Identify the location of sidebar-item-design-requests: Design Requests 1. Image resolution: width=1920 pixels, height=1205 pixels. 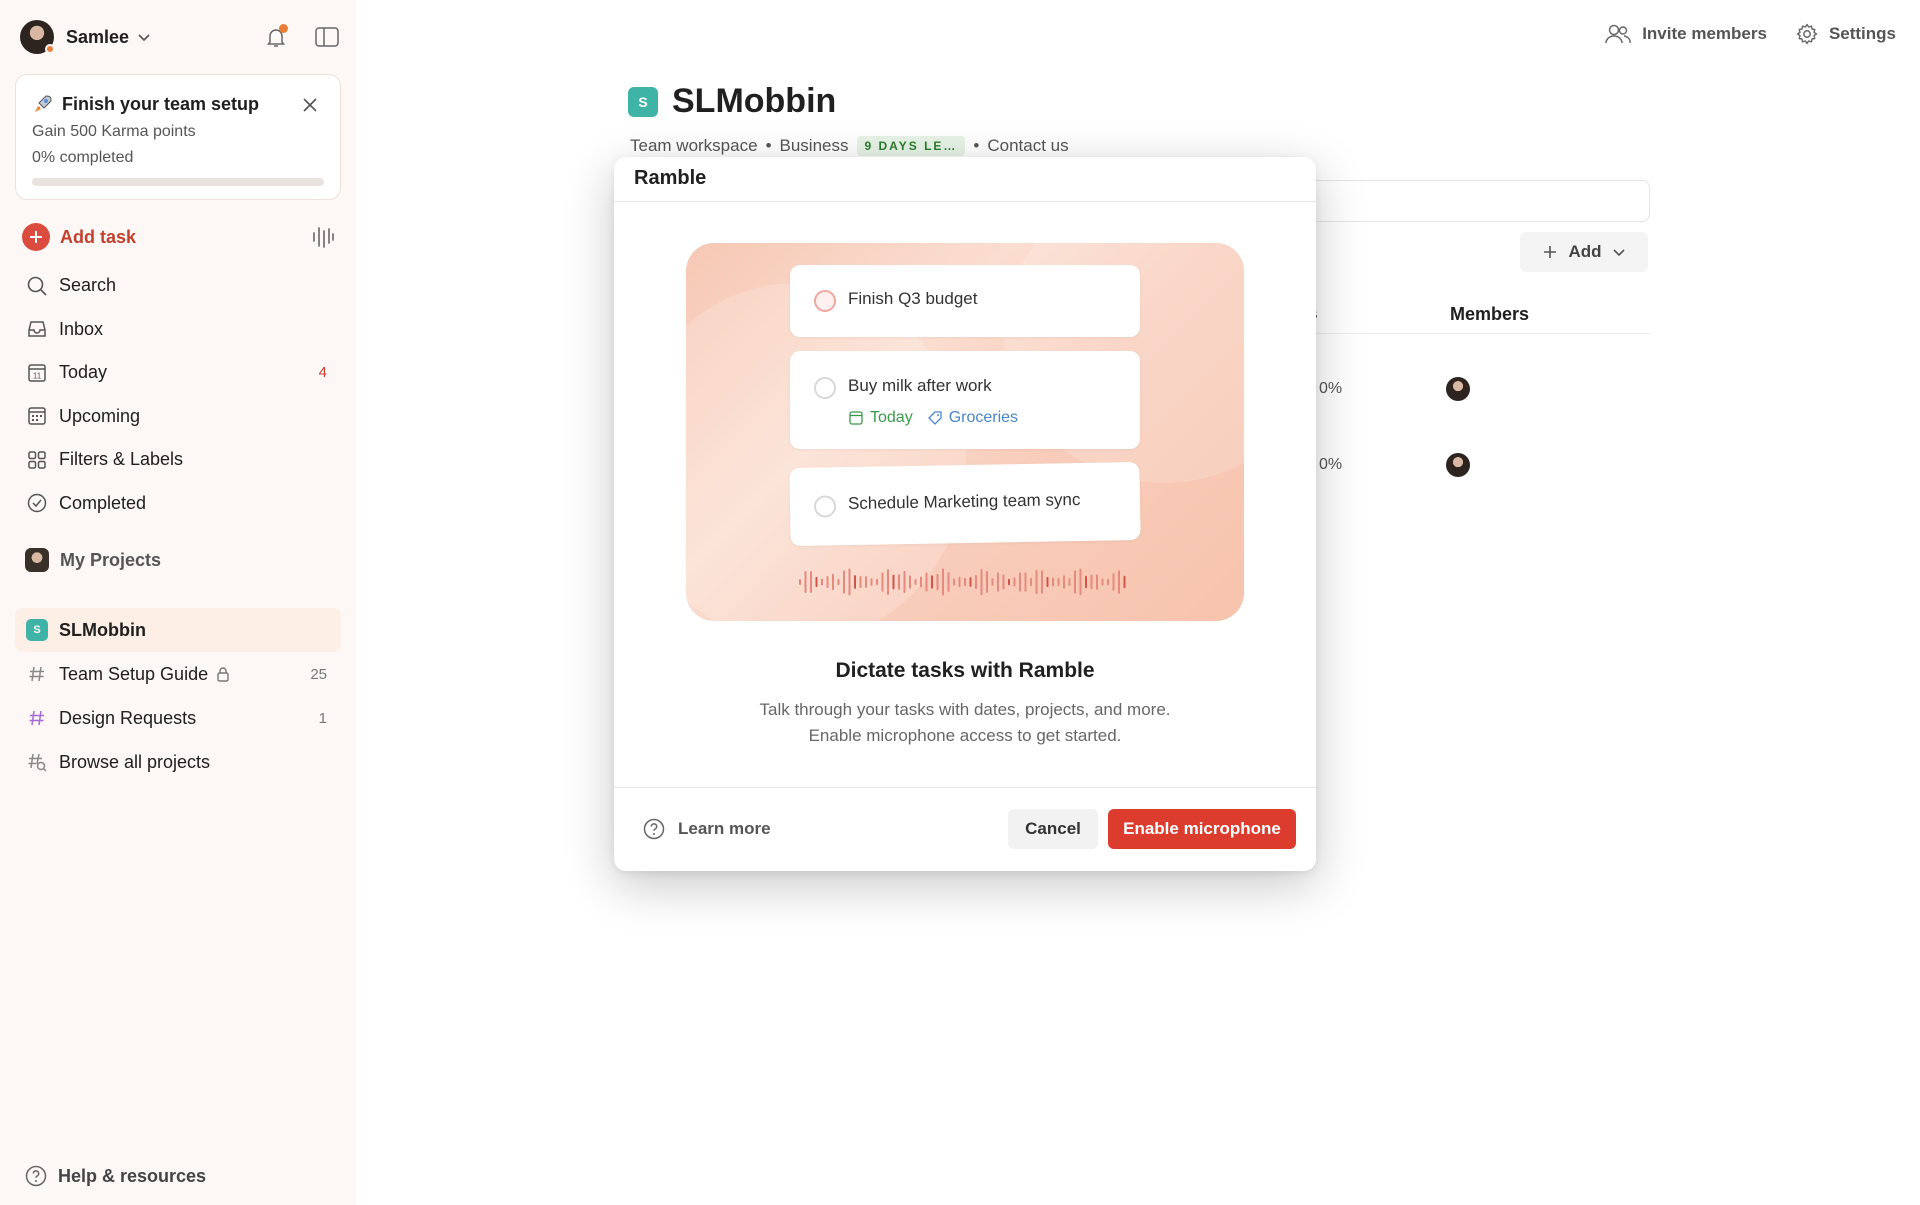
(178, 718).